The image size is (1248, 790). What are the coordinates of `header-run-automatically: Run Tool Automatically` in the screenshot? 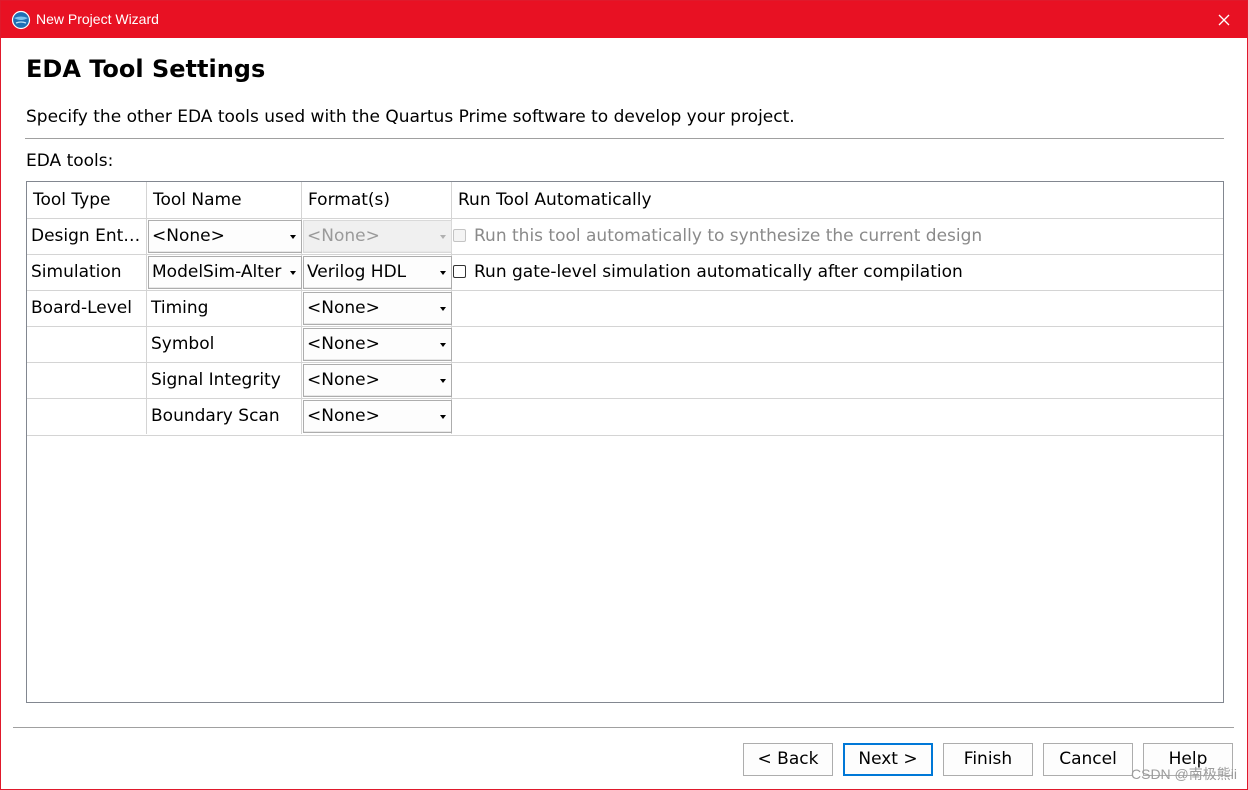 It's located at (555, 200).